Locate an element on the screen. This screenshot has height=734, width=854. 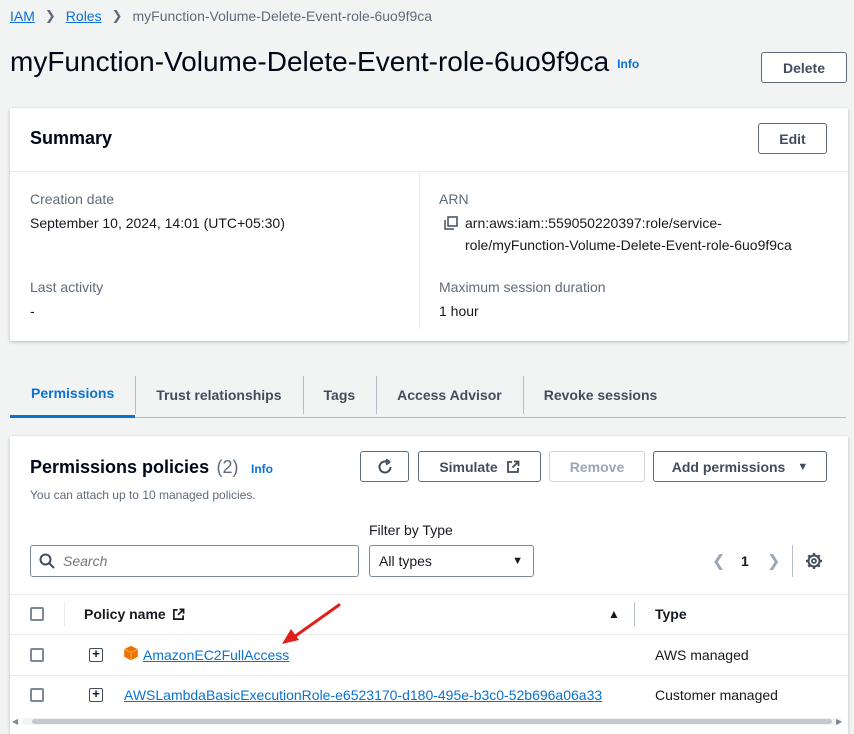
summary-header is located at coordinates (429, 140).